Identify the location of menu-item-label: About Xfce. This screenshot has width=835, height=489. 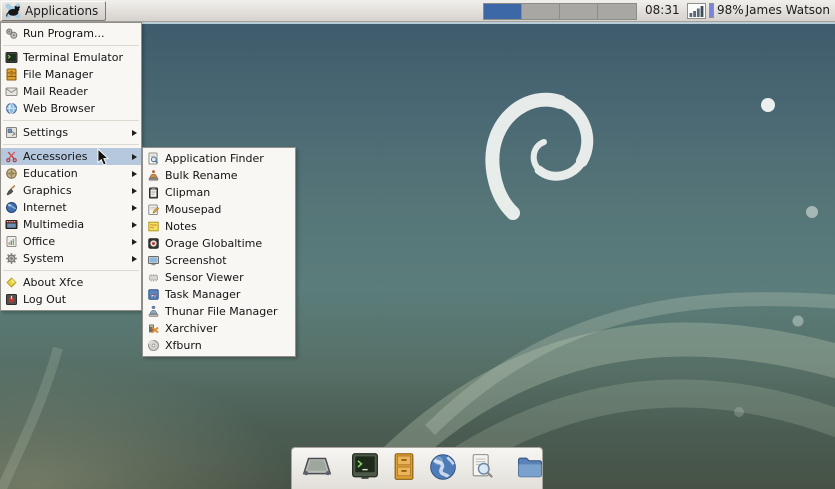
(53, 282).